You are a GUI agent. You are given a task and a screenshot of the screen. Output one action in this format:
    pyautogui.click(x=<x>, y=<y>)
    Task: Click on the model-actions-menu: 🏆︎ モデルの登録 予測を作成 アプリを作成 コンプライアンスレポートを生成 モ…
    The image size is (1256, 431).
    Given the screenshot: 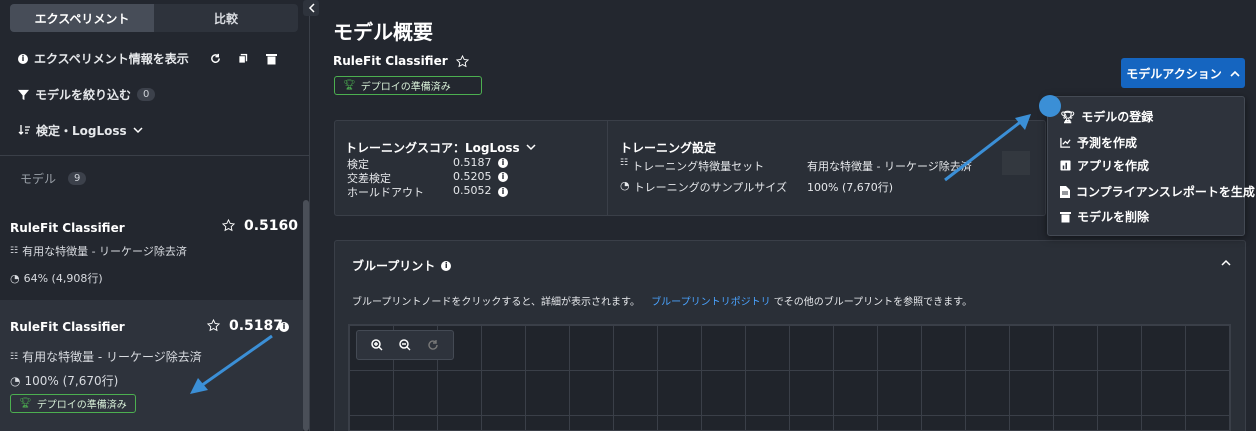 What is the action you would take?
    pyautogui.click(x=1151, y=166)
    